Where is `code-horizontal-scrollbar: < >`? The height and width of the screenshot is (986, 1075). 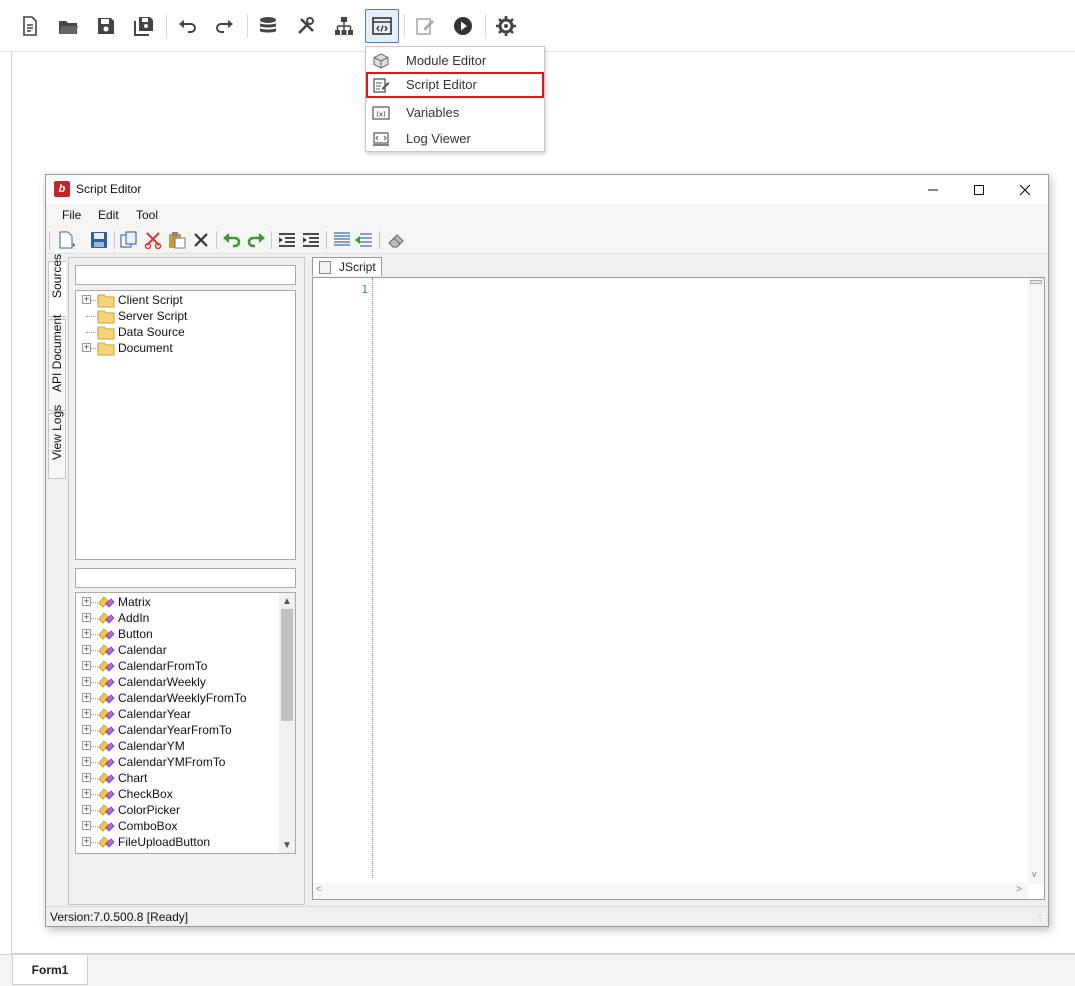 code-horizontal-scrollbar: < > is located at coordinates (670, 891).